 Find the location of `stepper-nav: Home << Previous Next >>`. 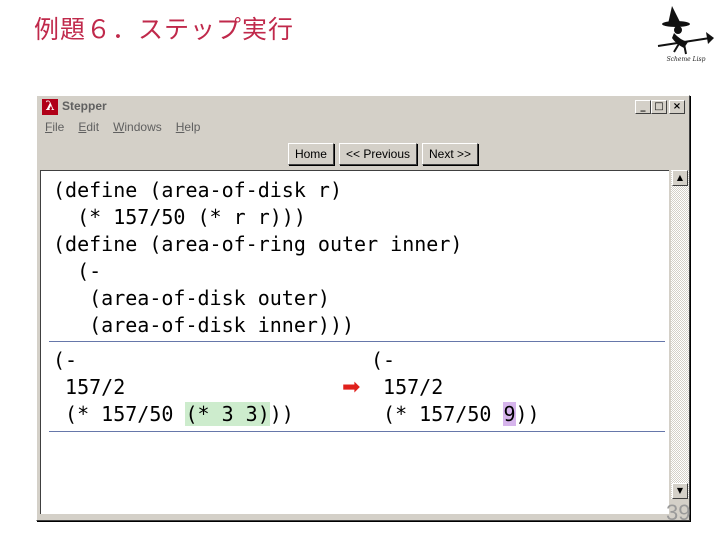

stepper-nav: Home << Previous Next >> is located at coordinates (363, 155).